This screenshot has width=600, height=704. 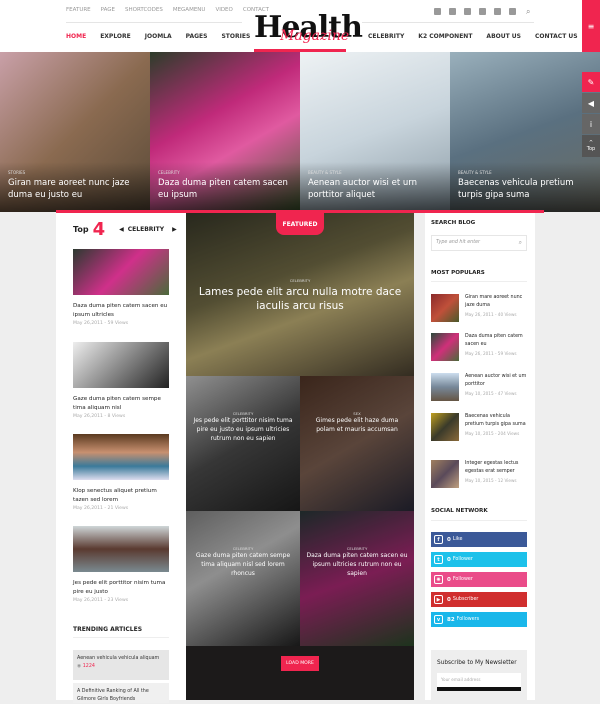 What do you see at coordinates (76, 36) in the screenshot?
I see `nav-home: HOME` at bounding box center [76, 36].